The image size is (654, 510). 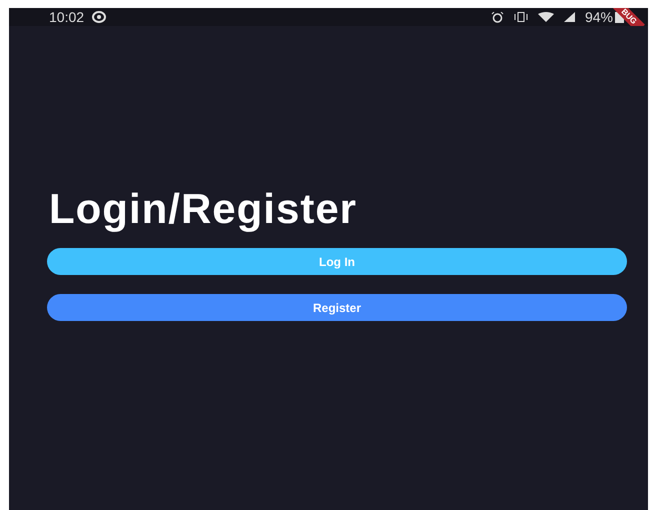 I want to click on status-time: 10:02, so click(x=66, y=17).